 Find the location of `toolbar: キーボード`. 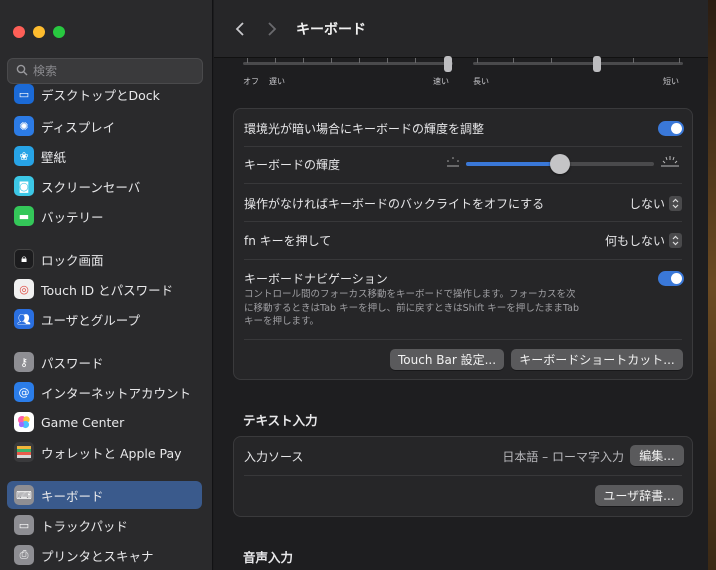

toolbar: キーボード is located at coordinates (465, 29).